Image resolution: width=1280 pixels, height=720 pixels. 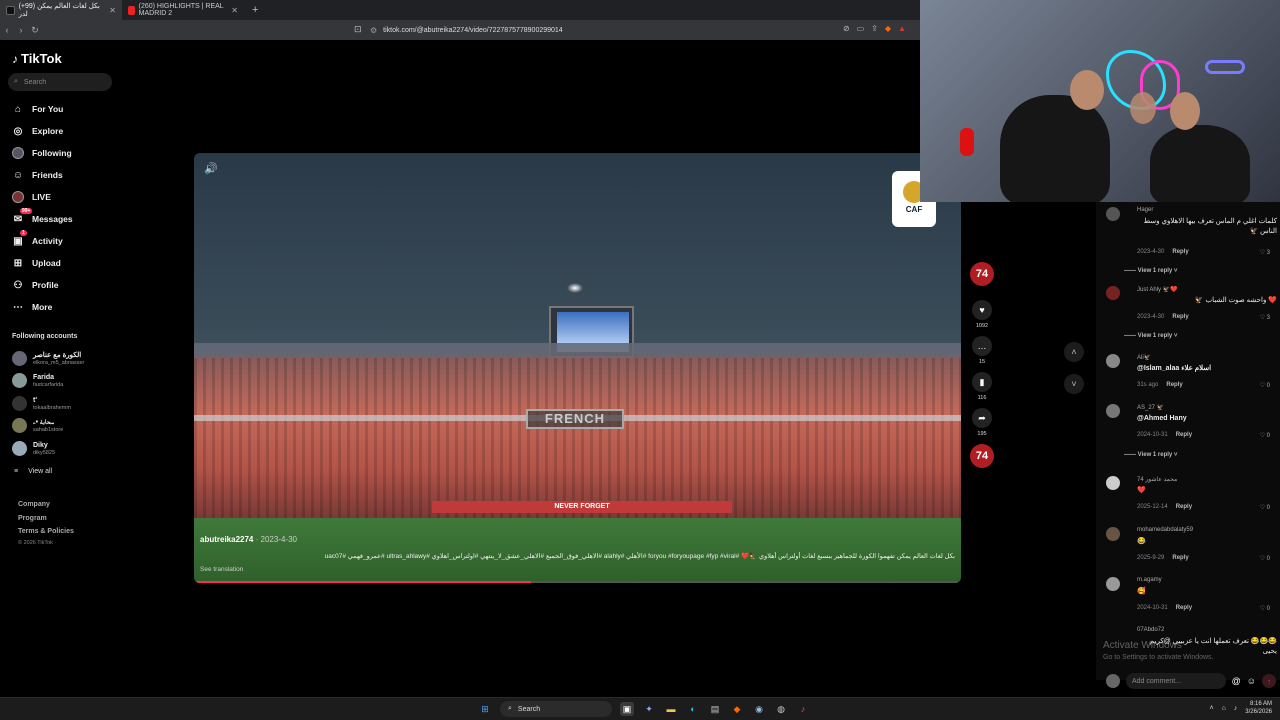 I want to click on nav-activity: ▣ 1 Activity, so click(x=37, y=238).